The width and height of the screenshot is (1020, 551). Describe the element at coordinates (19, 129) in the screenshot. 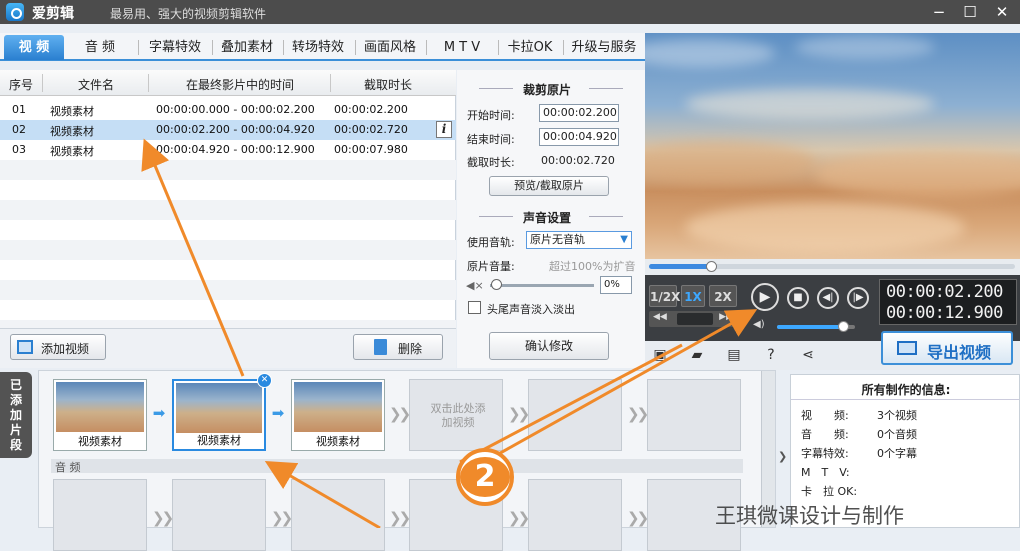

I see `row-index: 02` at that location.